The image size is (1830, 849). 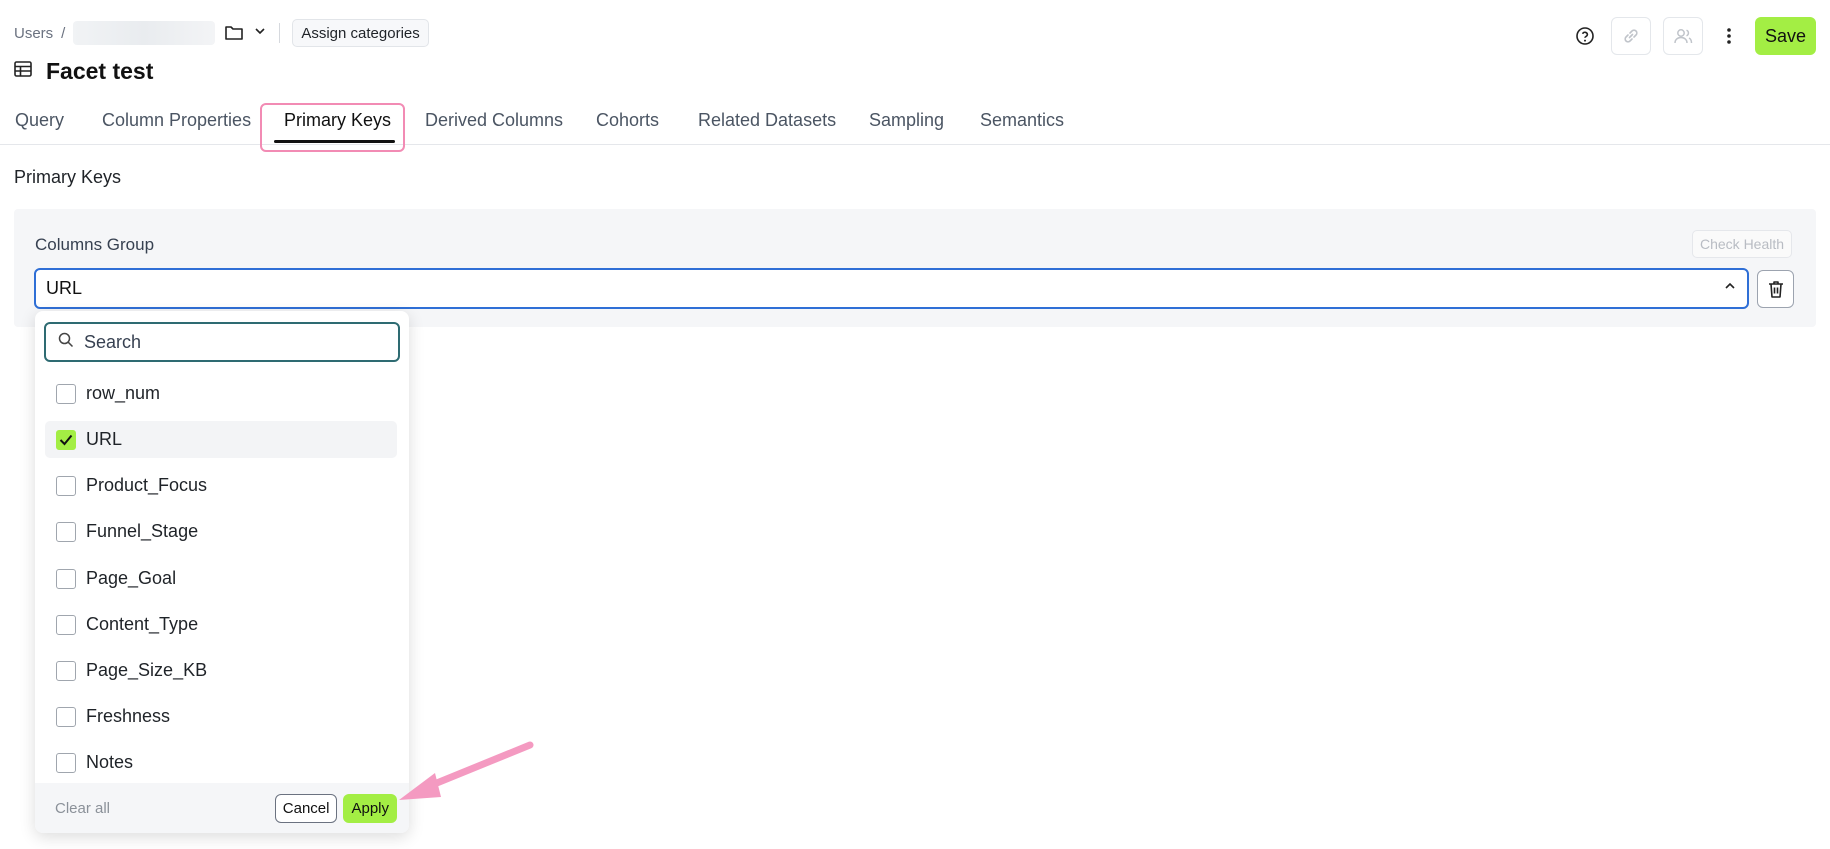 What do you see at coordinates (221, 762) in the screenshot?
I see `option-notes: Notes` at bounding box center [221, 762].